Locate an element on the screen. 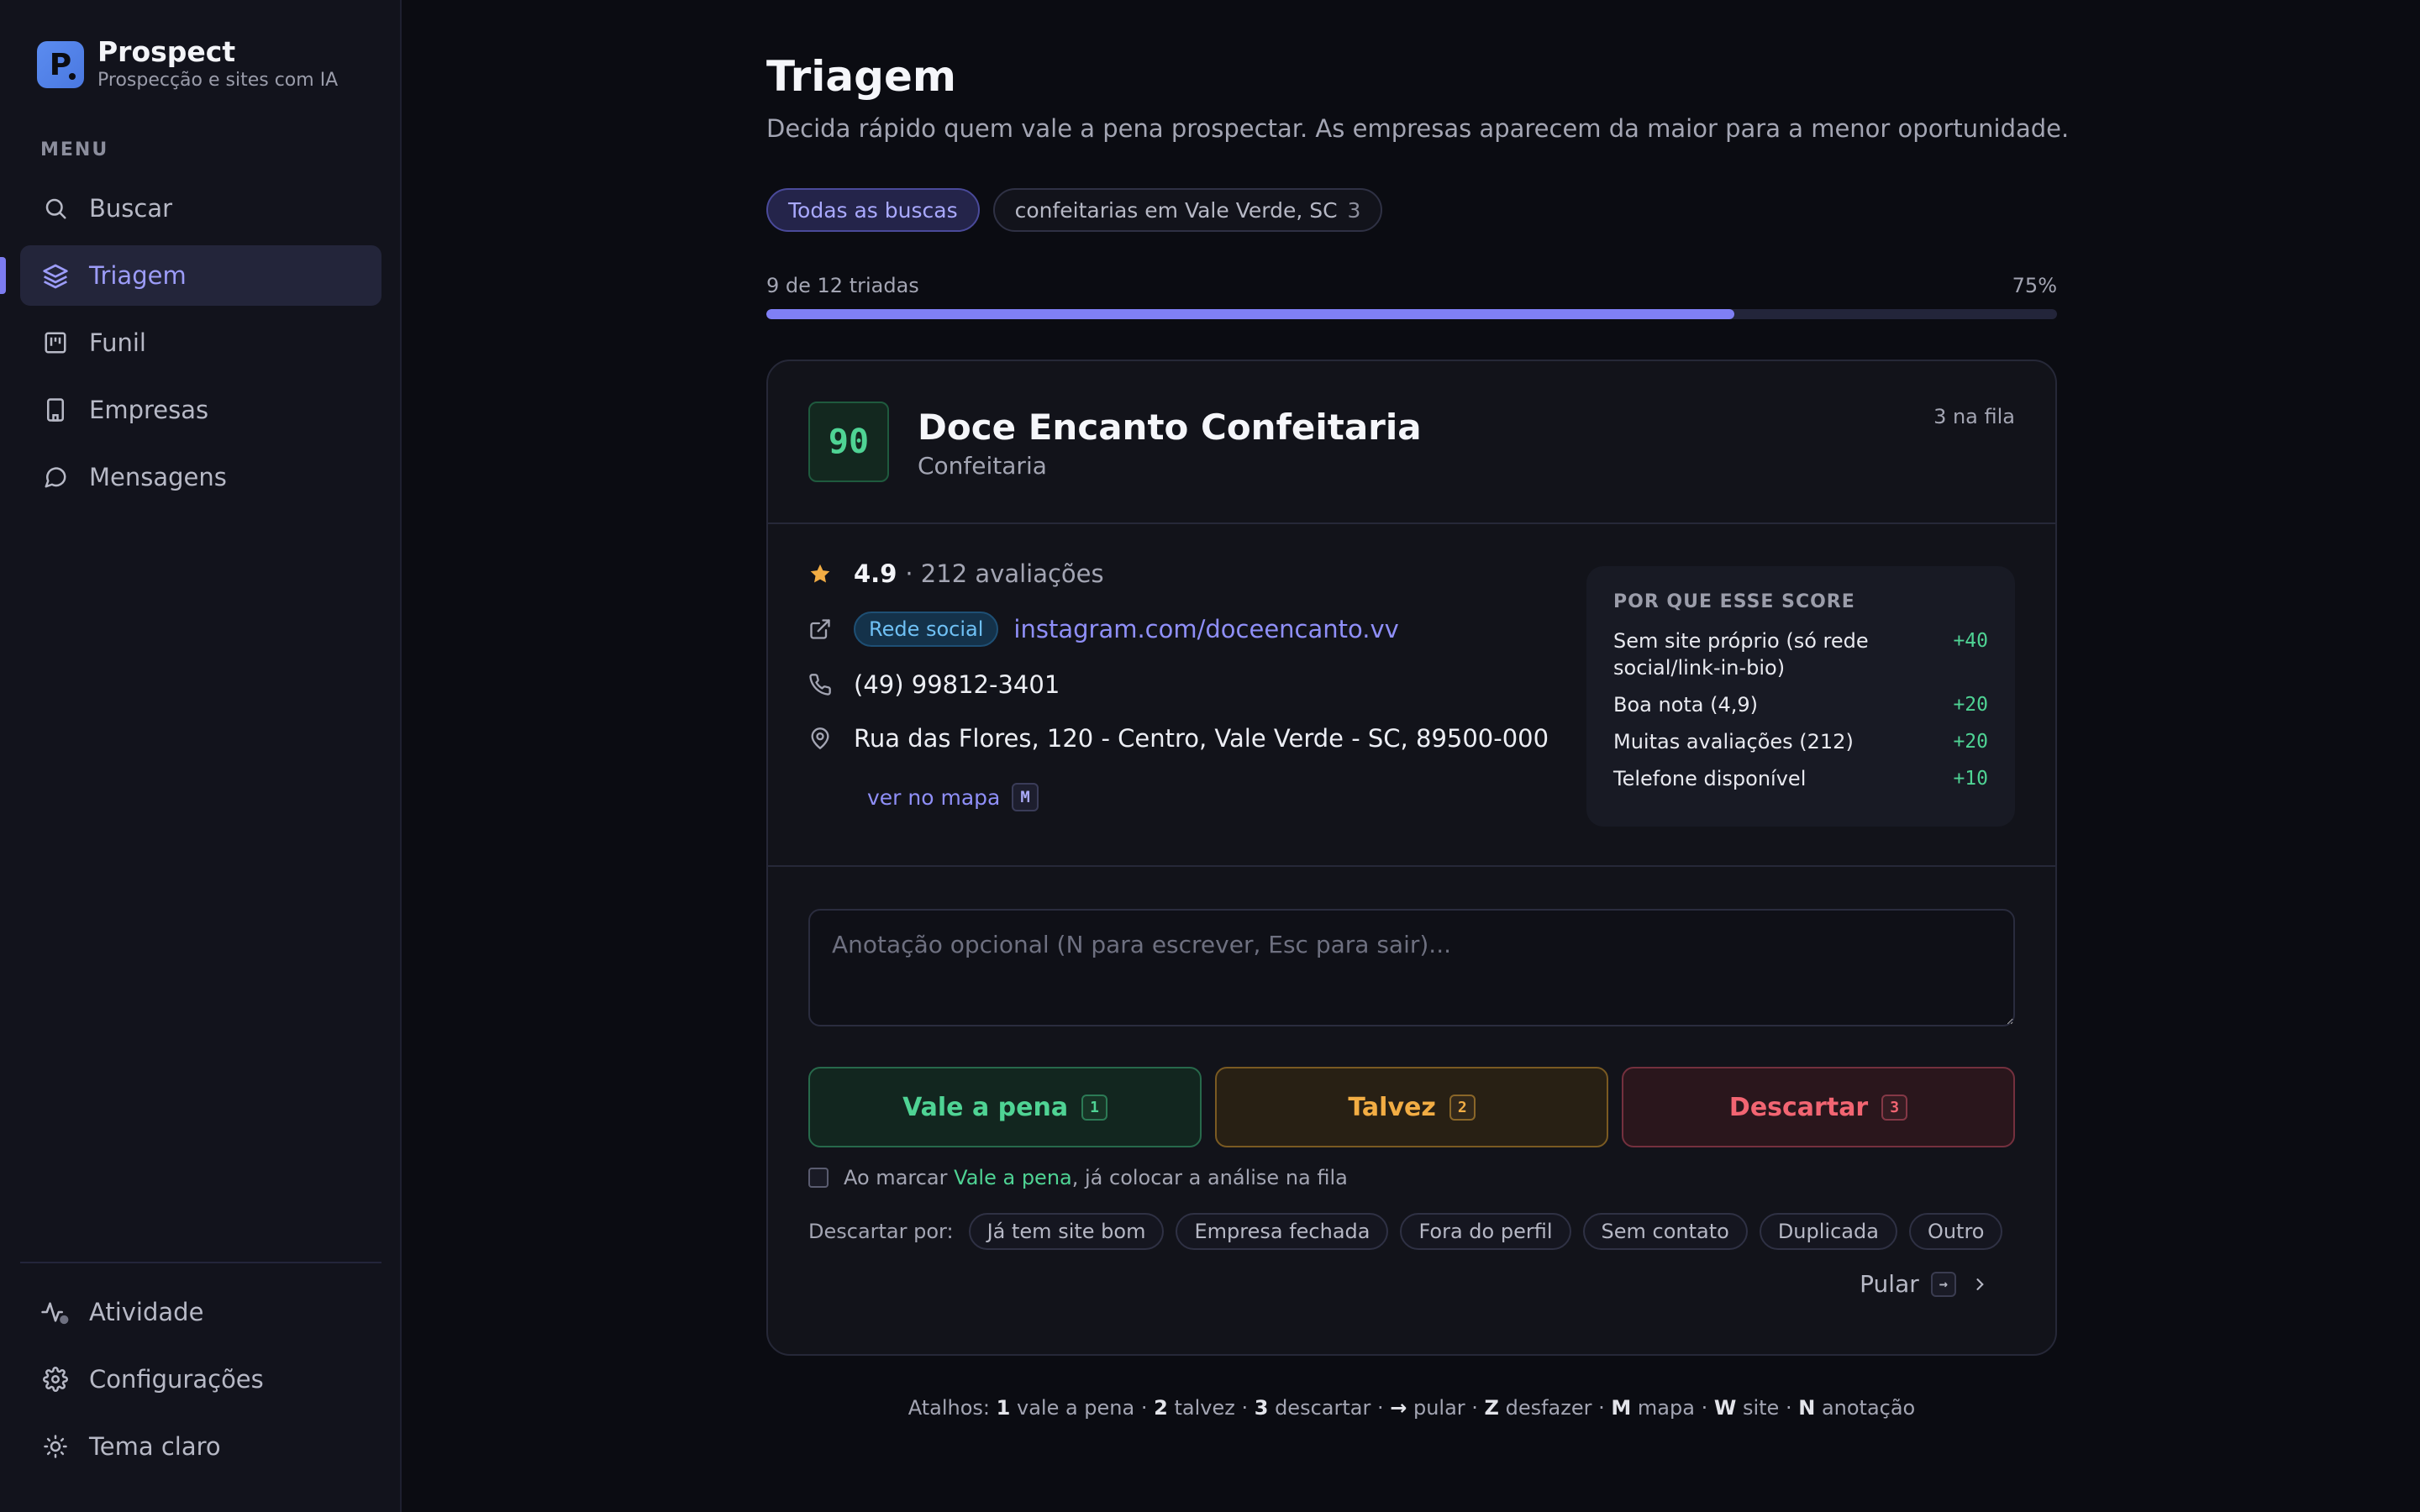  sidebar-item-label: Configurações is located at coordinates (176, 1379).